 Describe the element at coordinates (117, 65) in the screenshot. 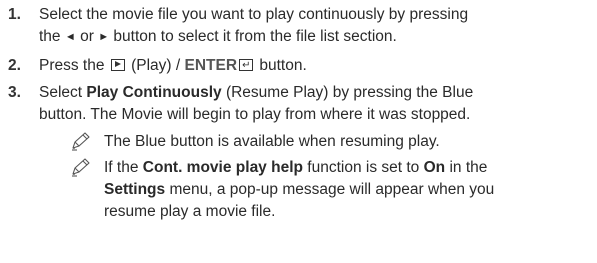

I see `play-button-icon` at that location.